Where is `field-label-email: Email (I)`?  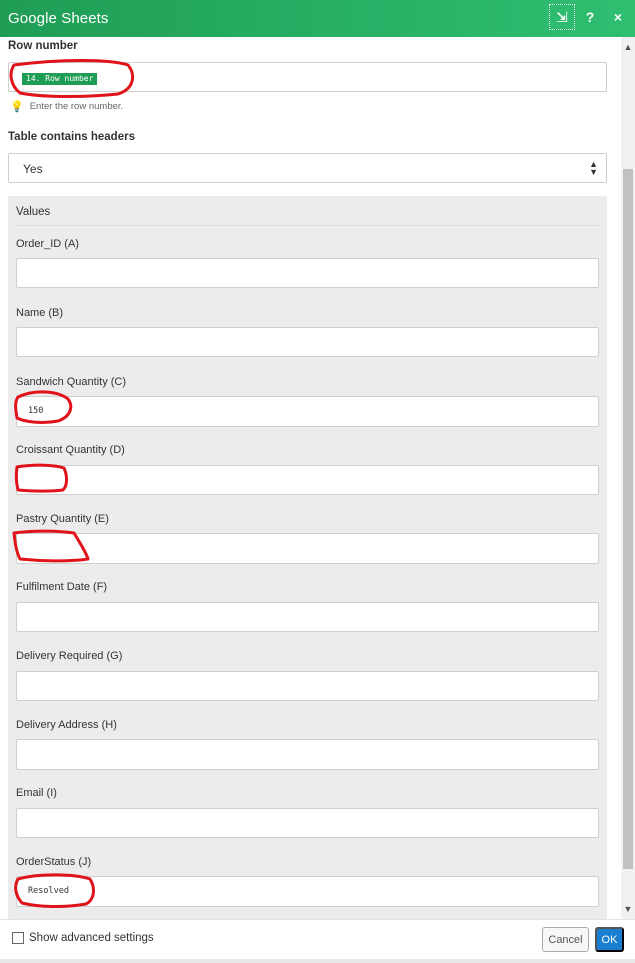 field-label-email: Email (I) is located at coordinates (36, 793).